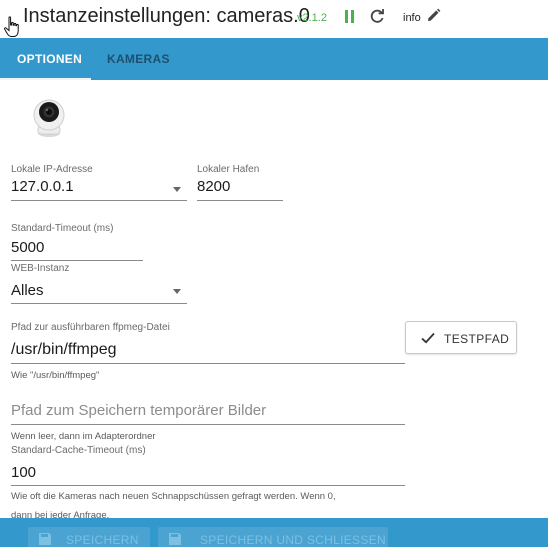 The width and height of the screenshot is (548, 547). What do you see at coordinates (90, 327) in the screenshot?
I see `ffmpeg-path-label: Pfad zur ausführbaren ffpmeg-Datei` at bounding box center [90, 327].